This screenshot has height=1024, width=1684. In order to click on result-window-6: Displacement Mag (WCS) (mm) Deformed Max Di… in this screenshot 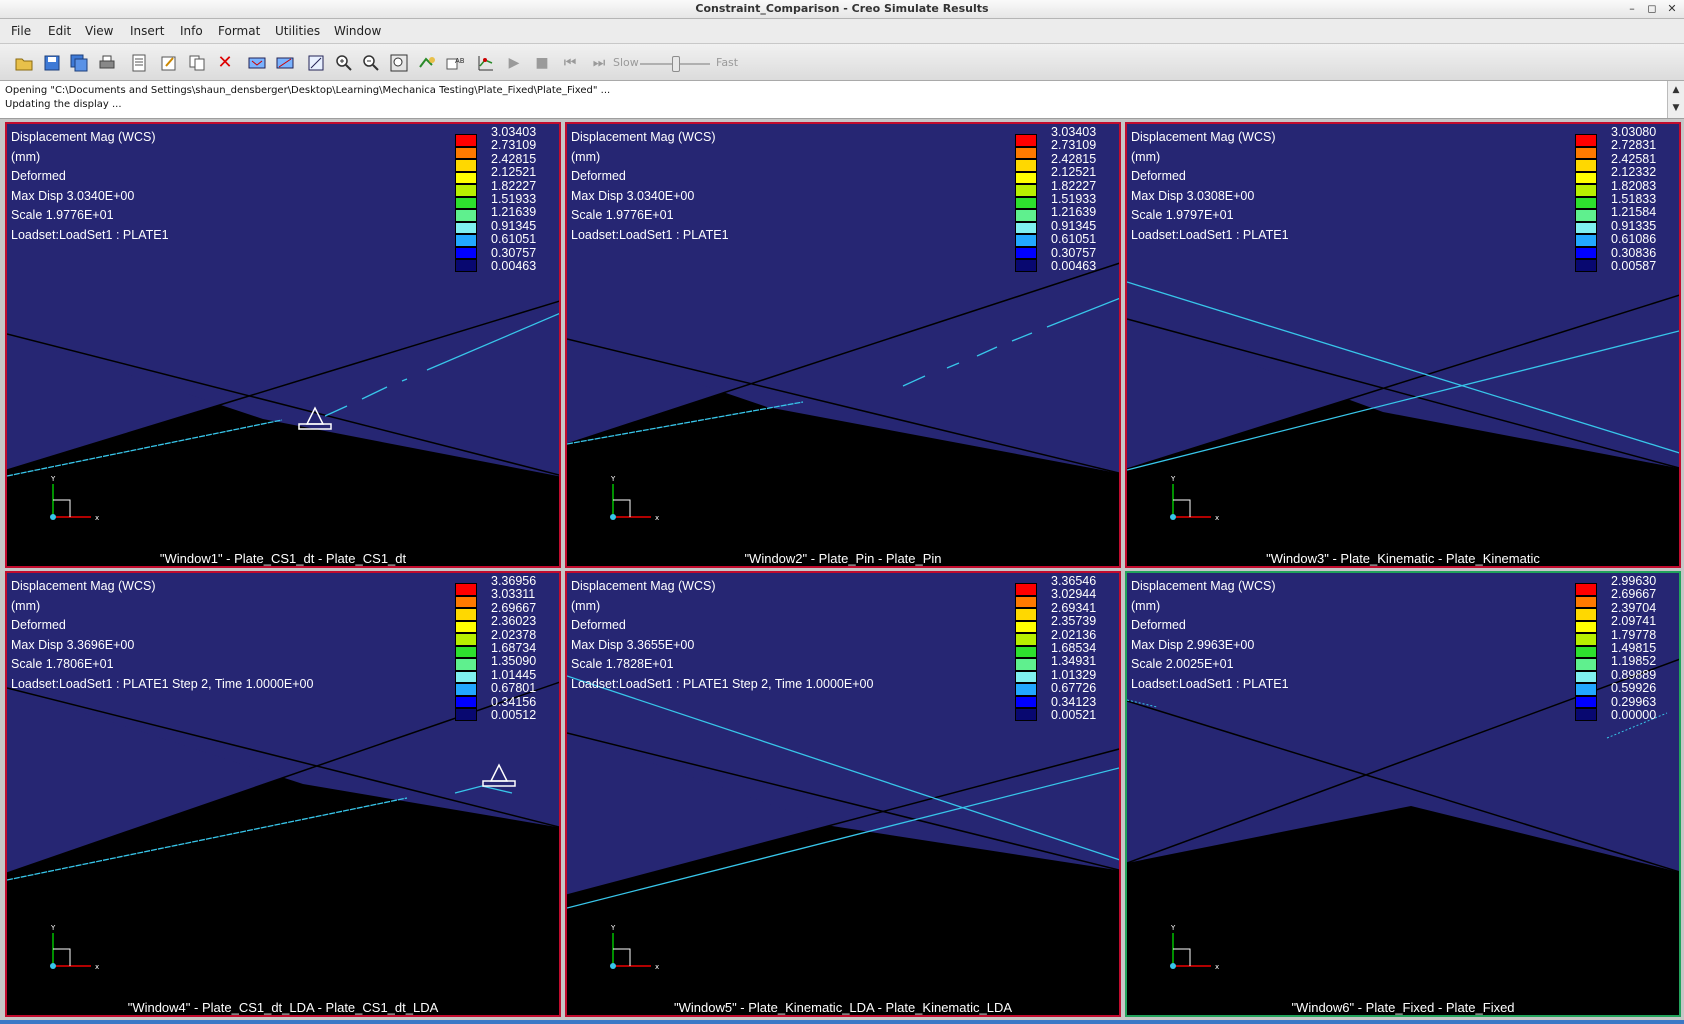, I will do `click(1403, 794)`.